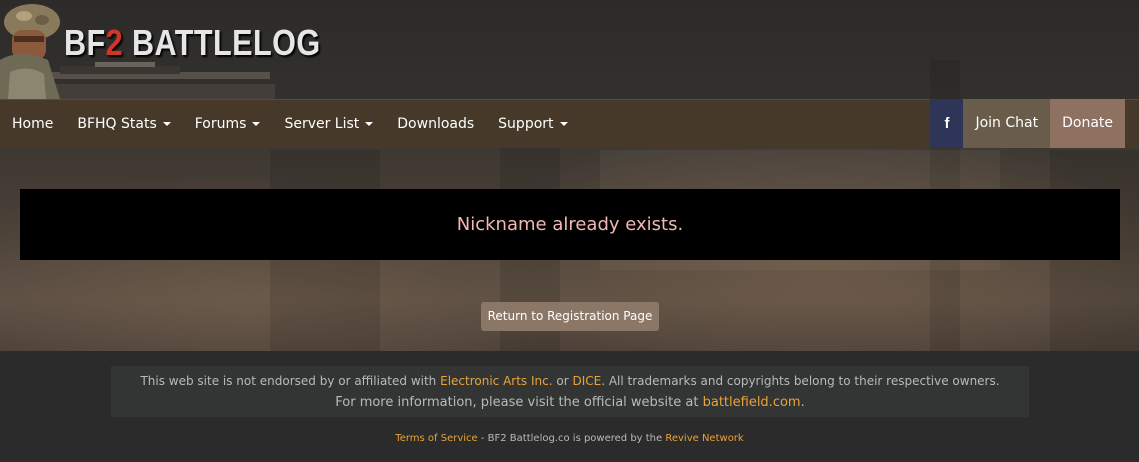  Describe the element at coordinates (532, 124) in the screenshot. I see `nav-support: Support` at that location.